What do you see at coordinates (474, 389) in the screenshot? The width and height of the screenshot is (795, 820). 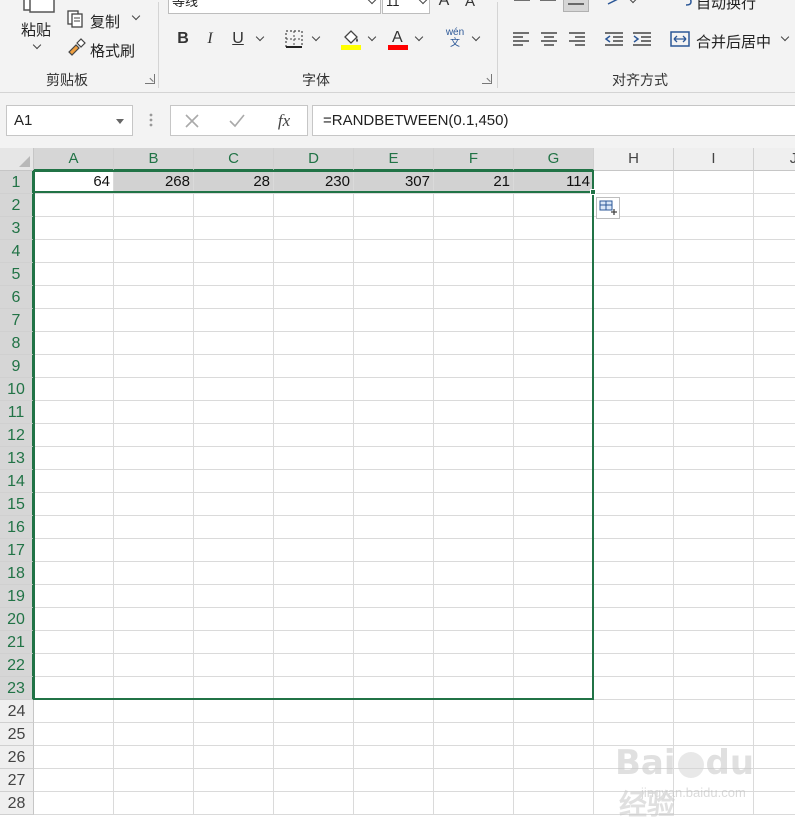 I see `cell-f10` at bounding box center [474, 389].